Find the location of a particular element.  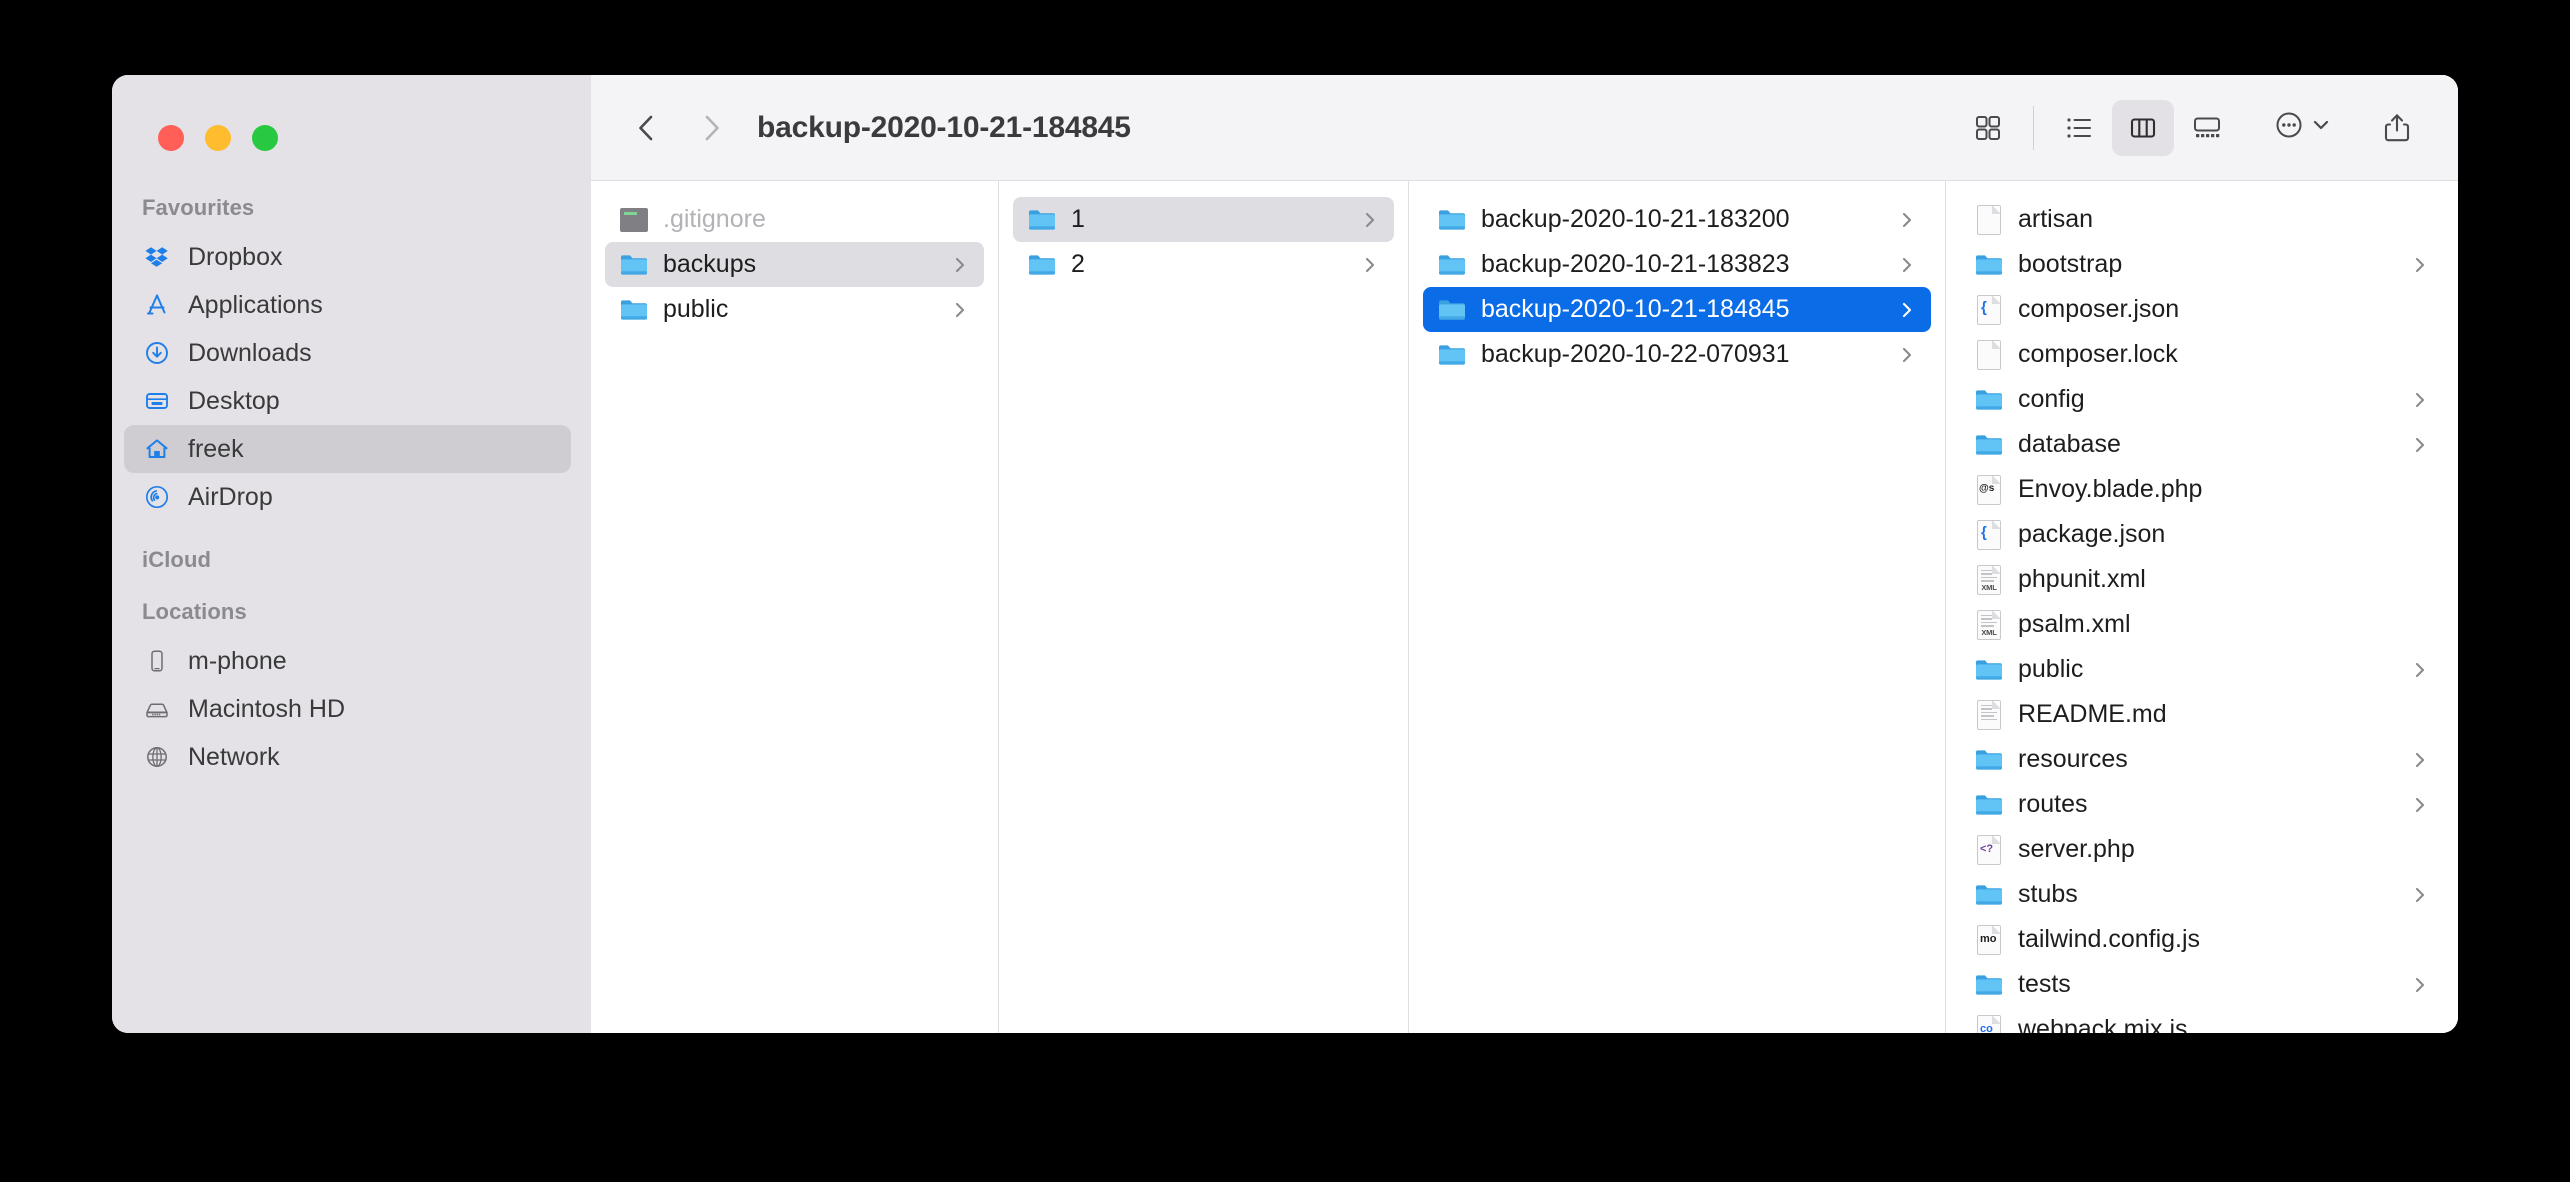

sidebar-item-desktop: Desktop is located at coordinates (347, 401).